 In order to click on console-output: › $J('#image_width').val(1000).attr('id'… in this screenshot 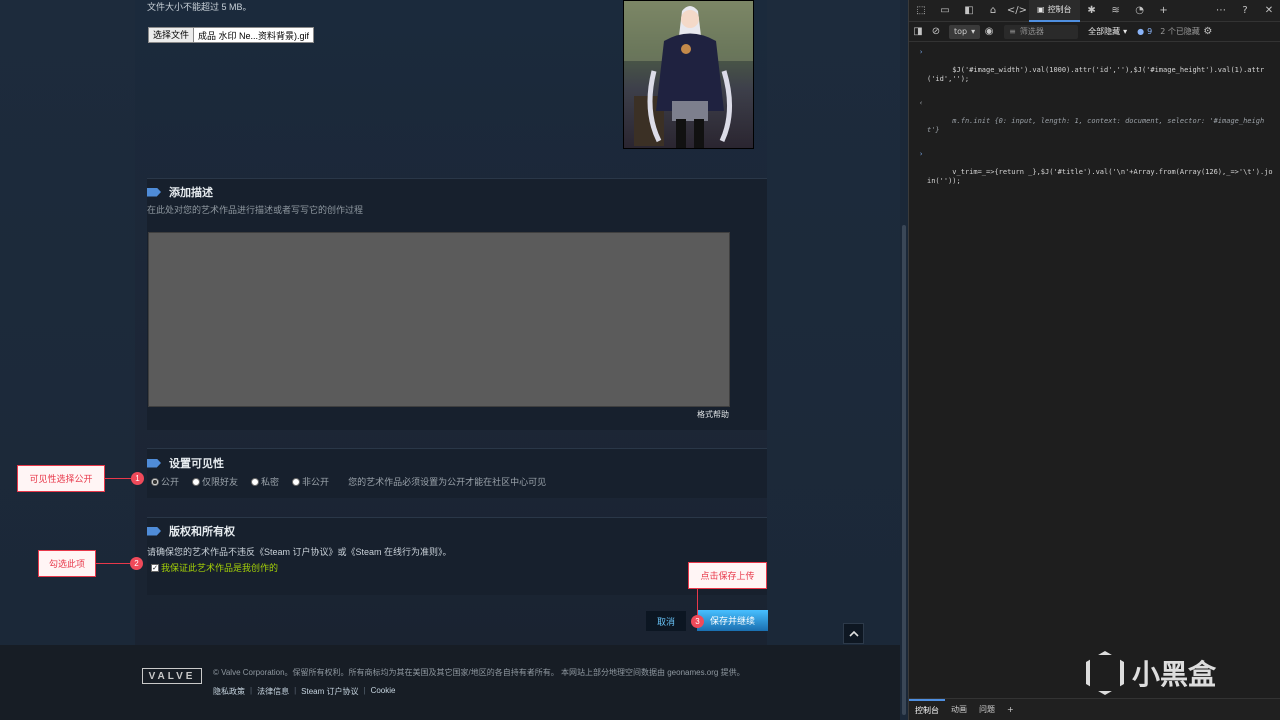, I will do `click(1094, 122)`.